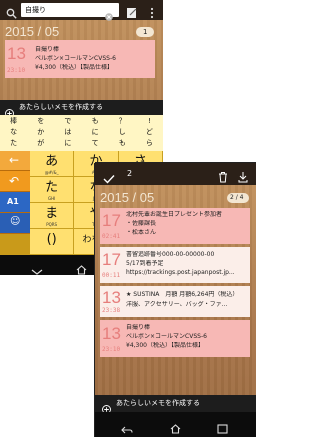  What do you see at coordinates (109, 176) in the screenshot?
I see `check-icon` at bounding box center [109, 176].